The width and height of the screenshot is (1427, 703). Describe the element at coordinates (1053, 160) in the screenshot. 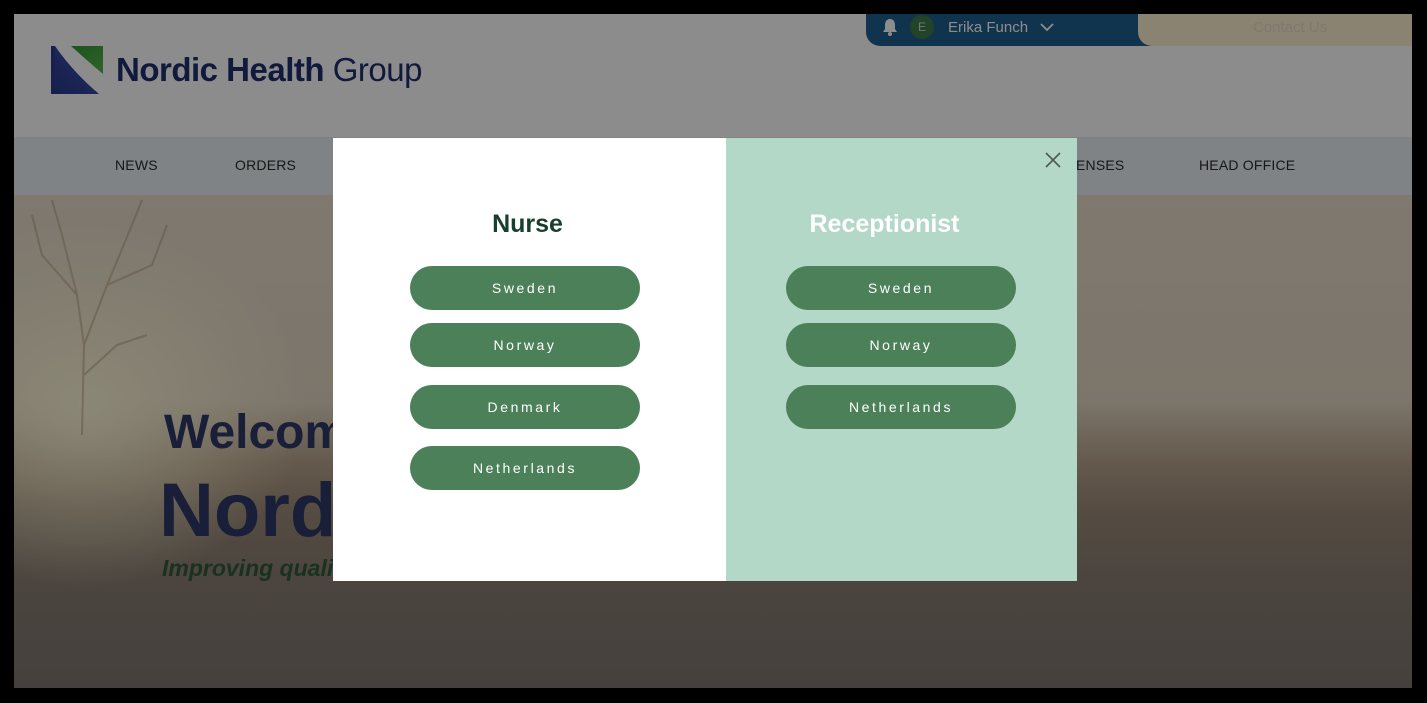

I see `close-icon` at that location.